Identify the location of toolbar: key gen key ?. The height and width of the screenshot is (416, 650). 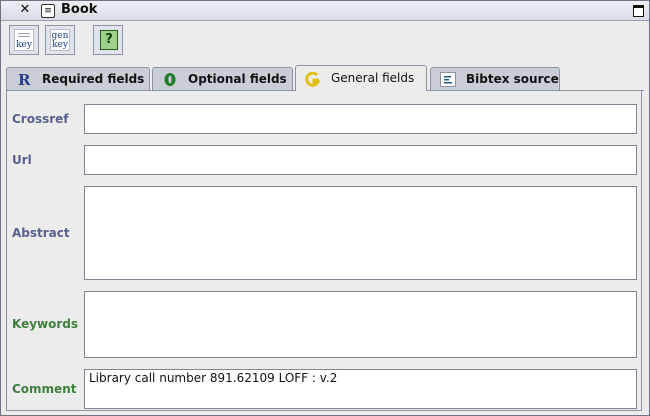
(325, 41).